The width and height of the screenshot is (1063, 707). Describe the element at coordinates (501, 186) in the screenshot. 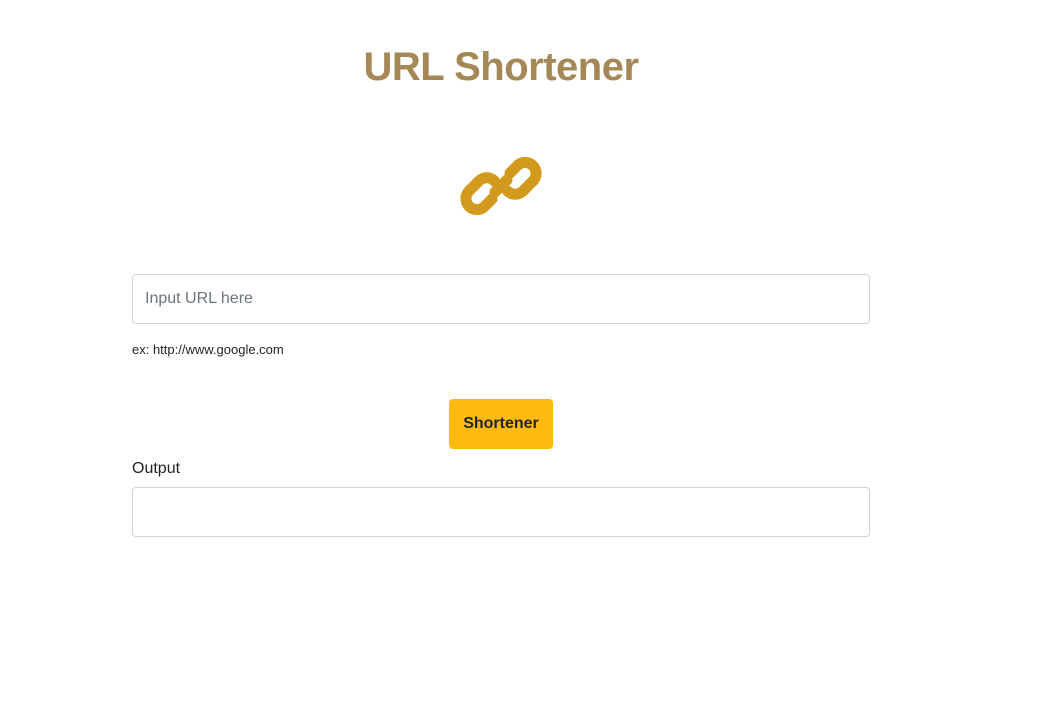

I see `link-icon` at that location.